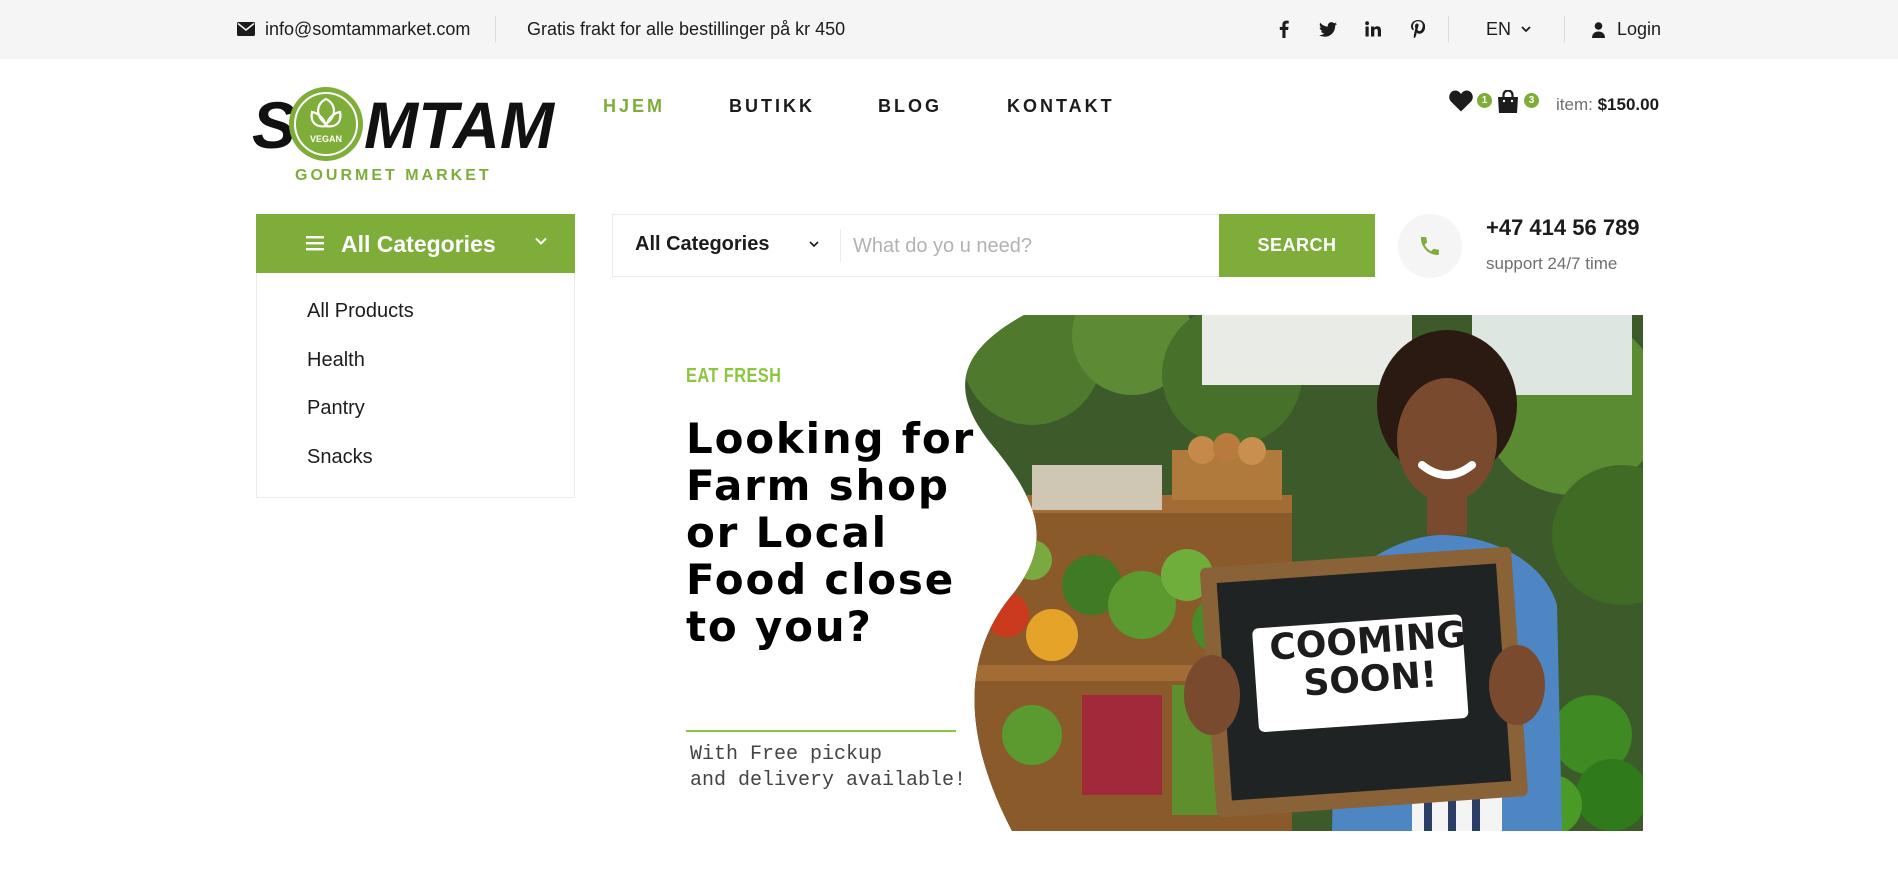 This screenshot has width=1898, height=888. I want to click on wishlist-count-badge: 1, so click(1484, 100).